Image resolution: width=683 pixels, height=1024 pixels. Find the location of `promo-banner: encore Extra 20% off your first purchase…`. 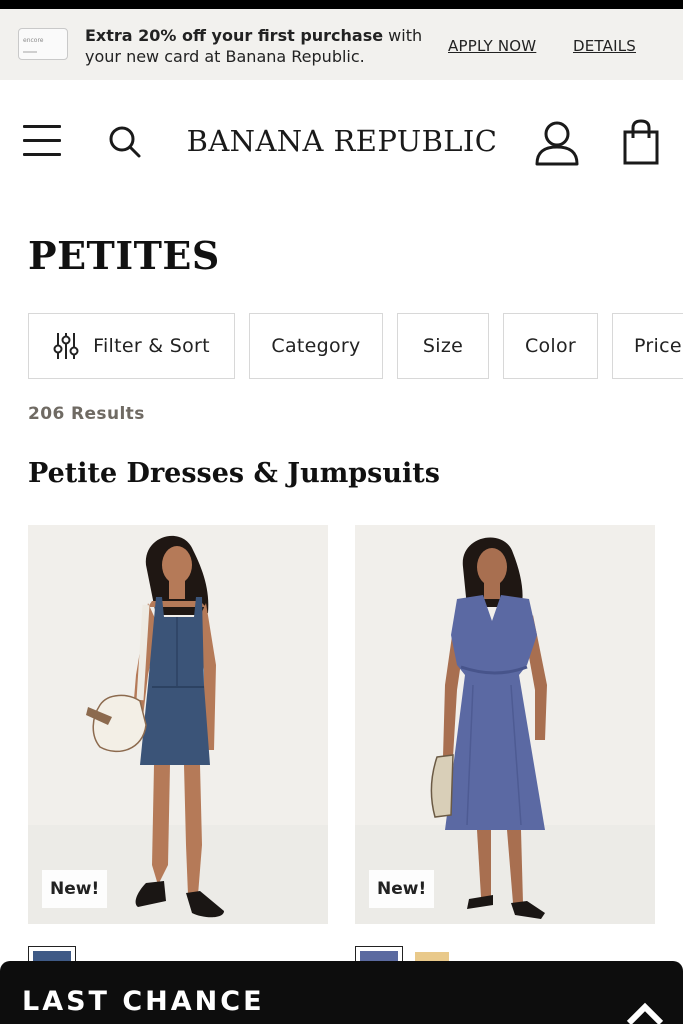

promo-banner: encore Extra 20% off your first purchase… is located at coordinates (341, 44).